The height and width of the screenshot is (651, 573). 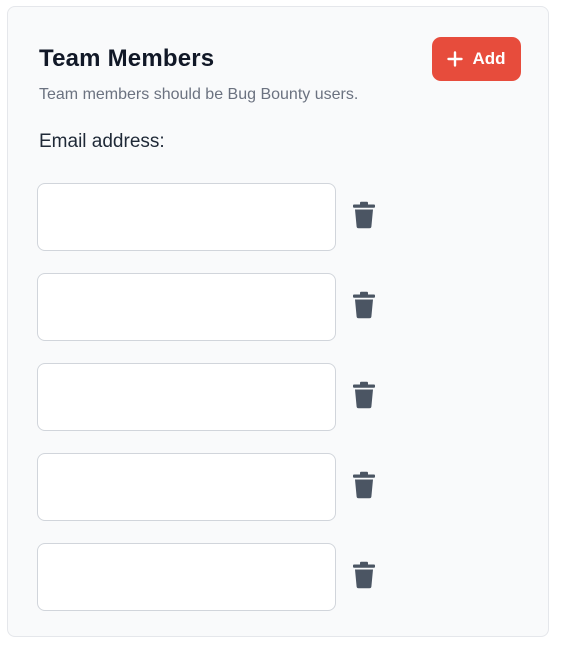 I want to click on page-title: Team Members, so click(x=127, y=58).